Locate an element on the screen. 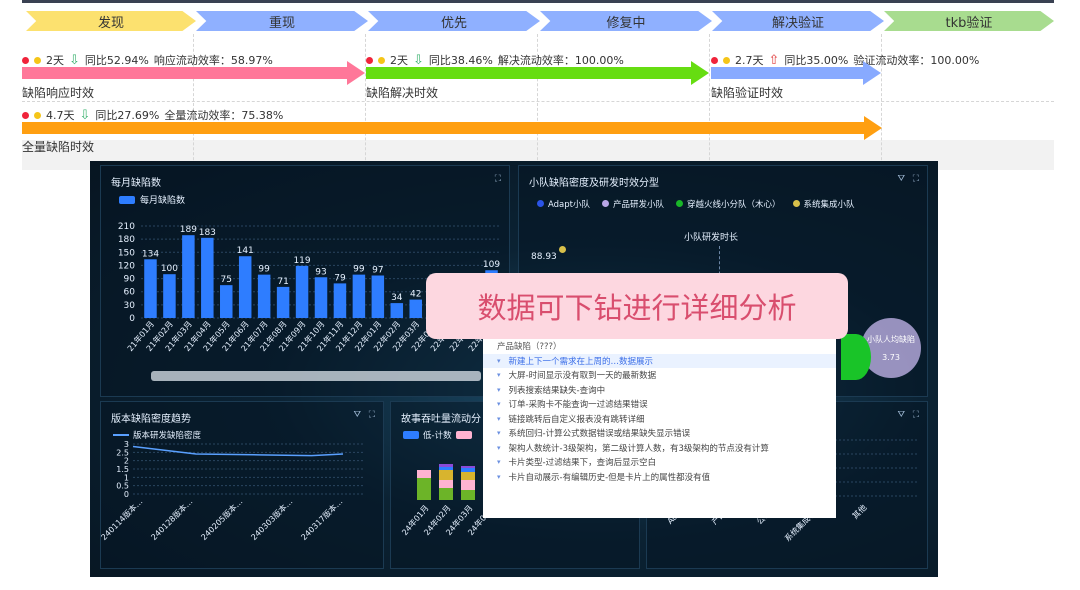 This screenshot has height=590, width=1080. stage-discover: 发现 is located at coordinates (111, 21).